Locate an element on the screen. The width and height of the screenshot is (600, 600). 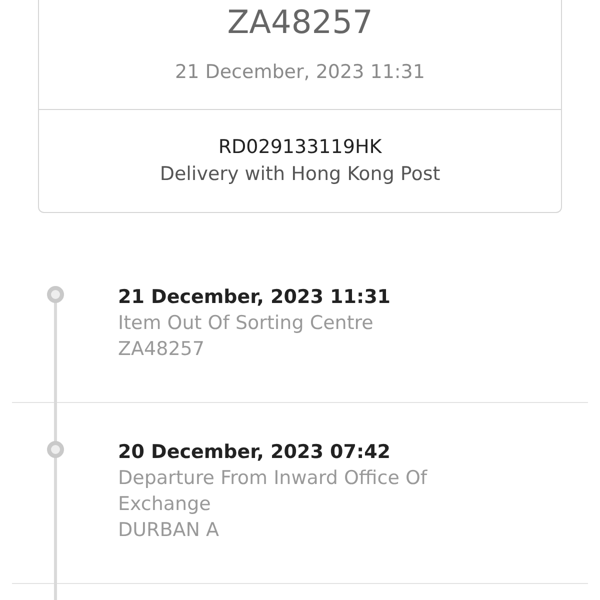
event-date: 20 December, 2023 07:42 is located at coordinates (255, 452).